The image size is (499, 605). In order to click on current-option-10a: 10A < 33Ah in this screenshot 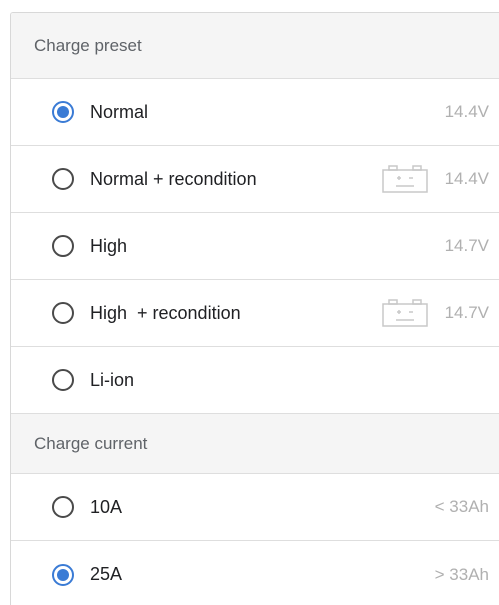, I will do `click(255, 507)`.